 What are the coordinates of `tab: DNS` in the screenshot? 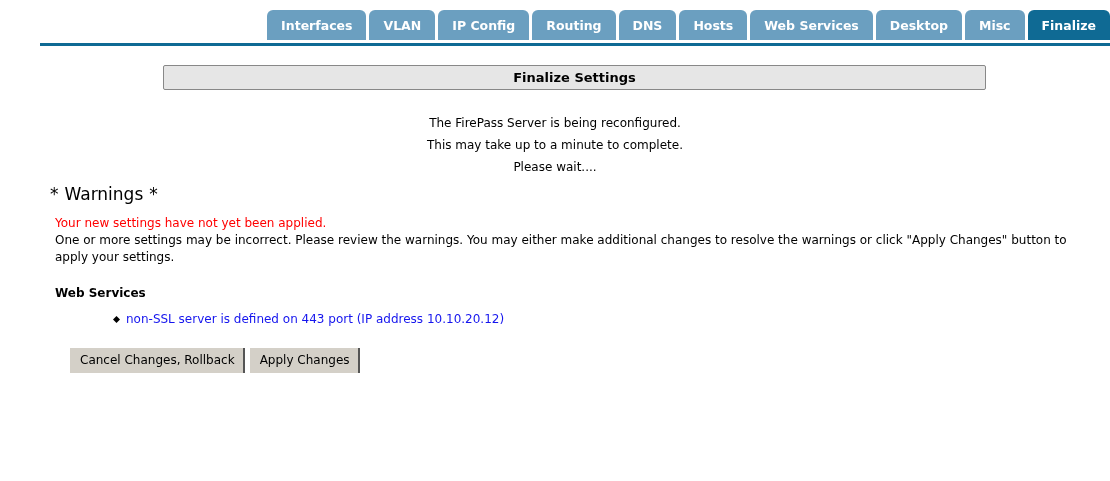 It's located at (647, 25).